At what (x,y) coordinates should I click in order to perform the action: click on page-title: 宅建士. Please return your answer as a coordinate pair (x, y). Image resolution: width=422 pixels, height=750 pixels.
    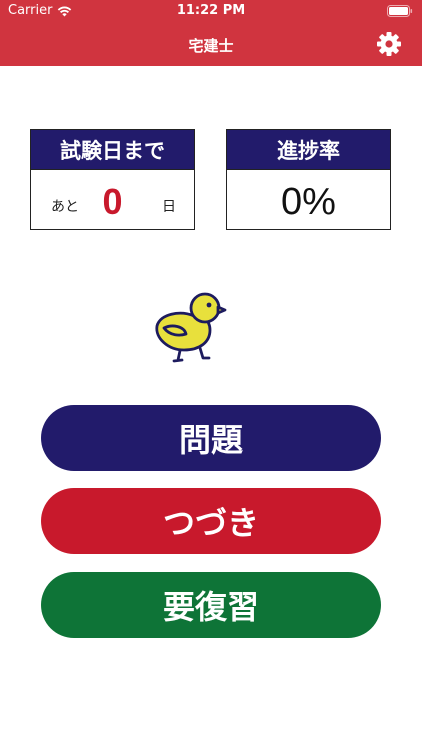
    Looking at the image, I should click on (211, 46).